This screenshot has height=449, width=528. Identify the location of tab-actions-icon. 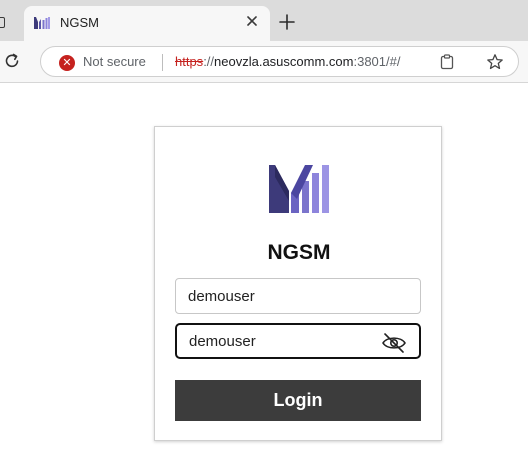
(2, 22).